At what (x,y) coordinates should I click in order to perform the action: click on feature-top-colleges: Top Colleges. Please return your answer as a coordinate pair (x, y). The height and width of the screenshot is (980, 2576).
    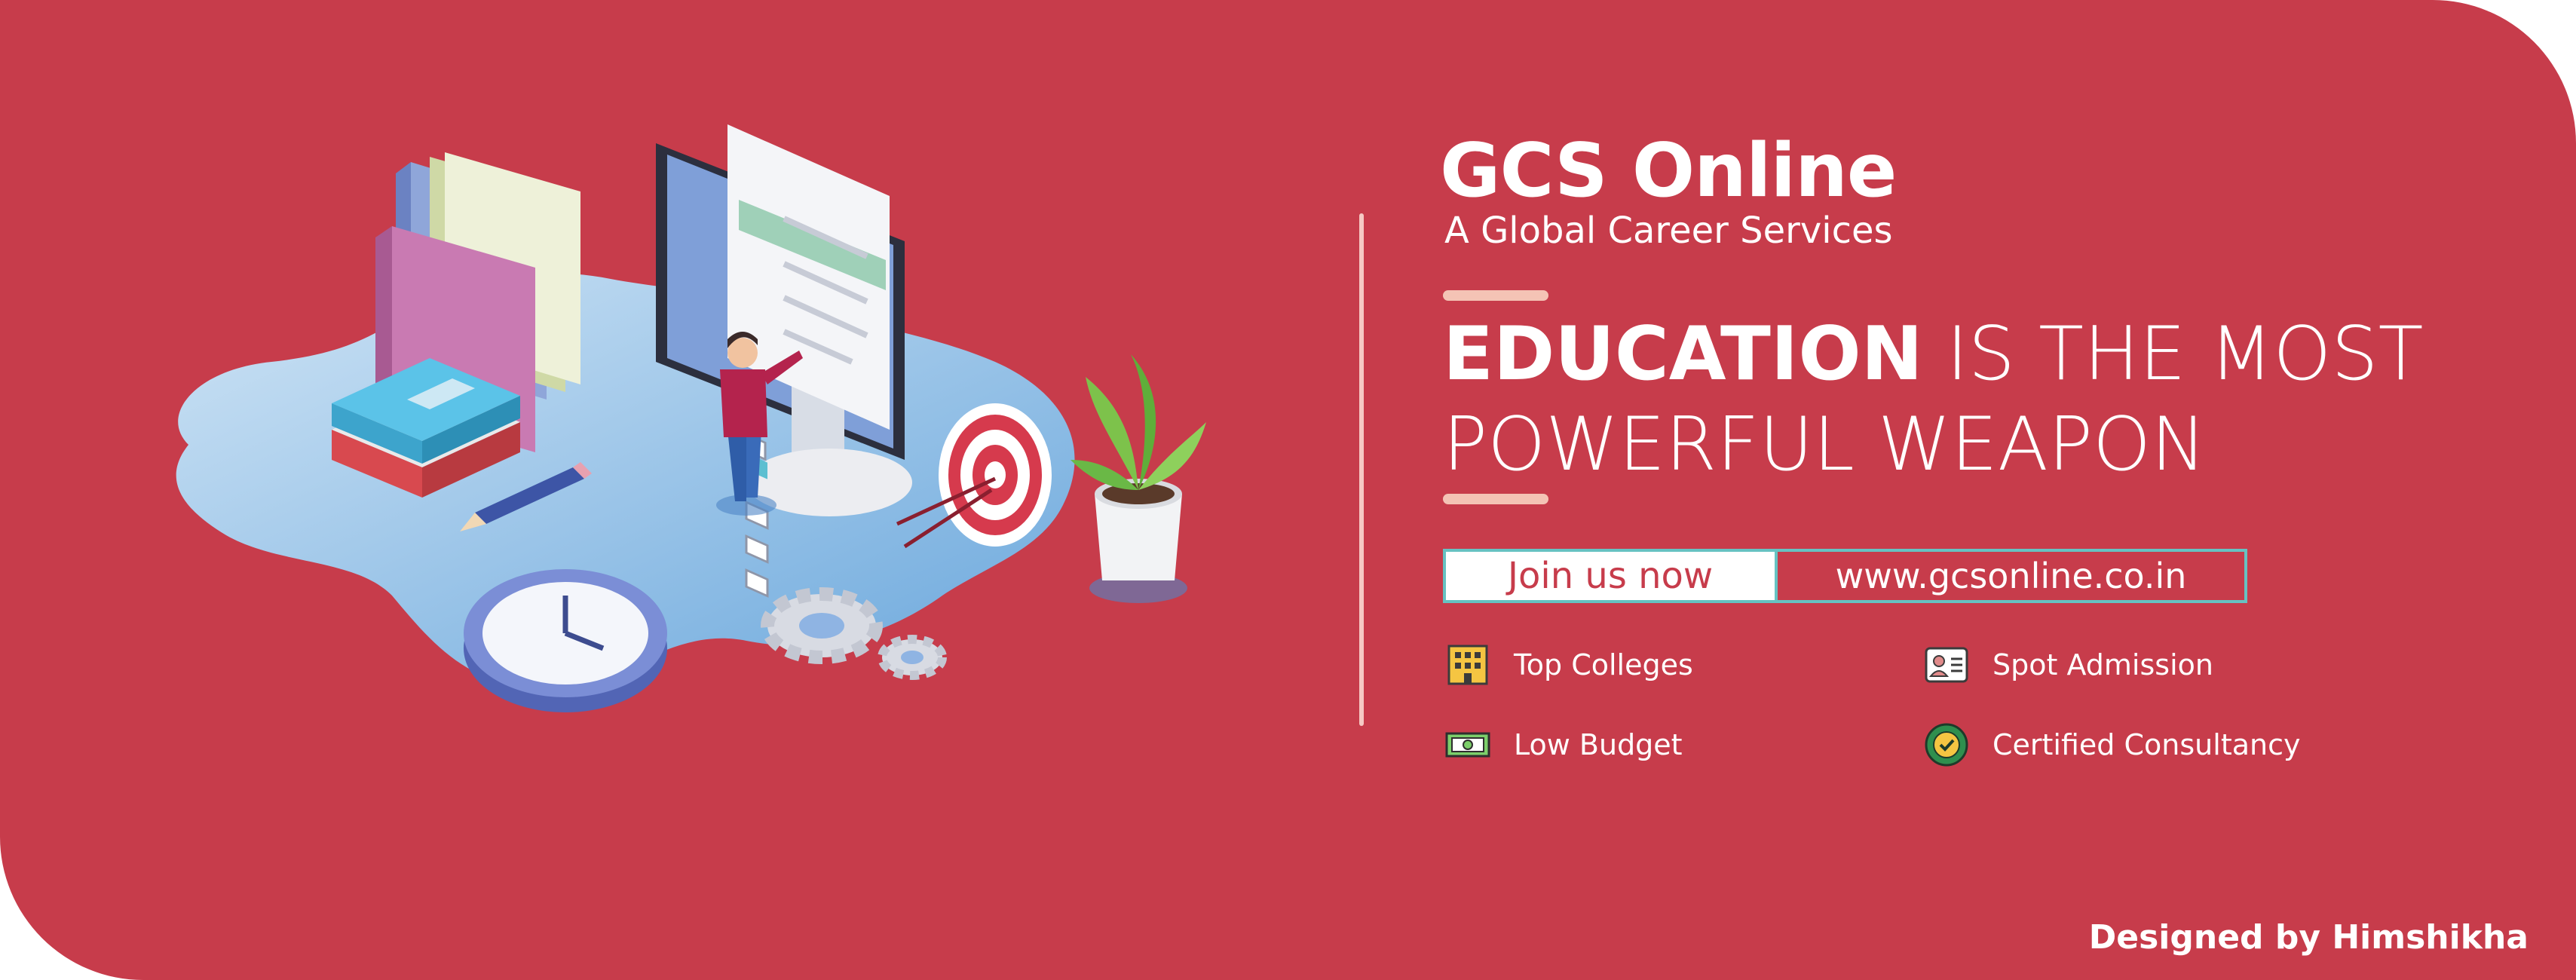
    Looking at the image, I should click on (1568, 665).